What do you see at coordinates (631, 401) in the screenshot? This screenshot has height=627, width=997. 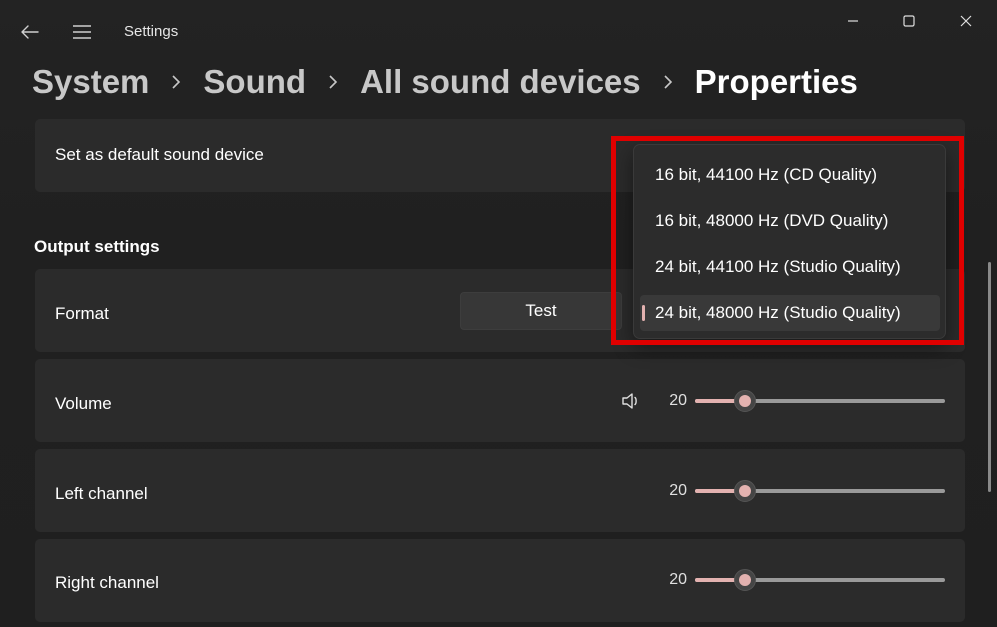 I see `speaker-icon` at bounding box center [631, 401].